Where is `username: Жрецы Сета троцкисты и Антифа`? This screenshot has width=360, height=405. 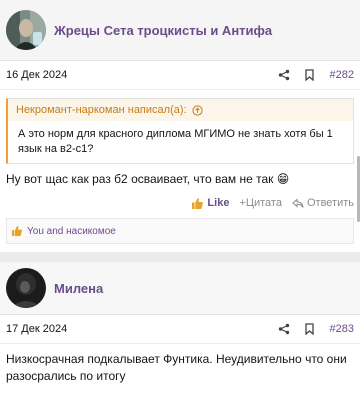
username: Жрецы Сета троцкисты и Антифа is located at coordinates (163, 30).